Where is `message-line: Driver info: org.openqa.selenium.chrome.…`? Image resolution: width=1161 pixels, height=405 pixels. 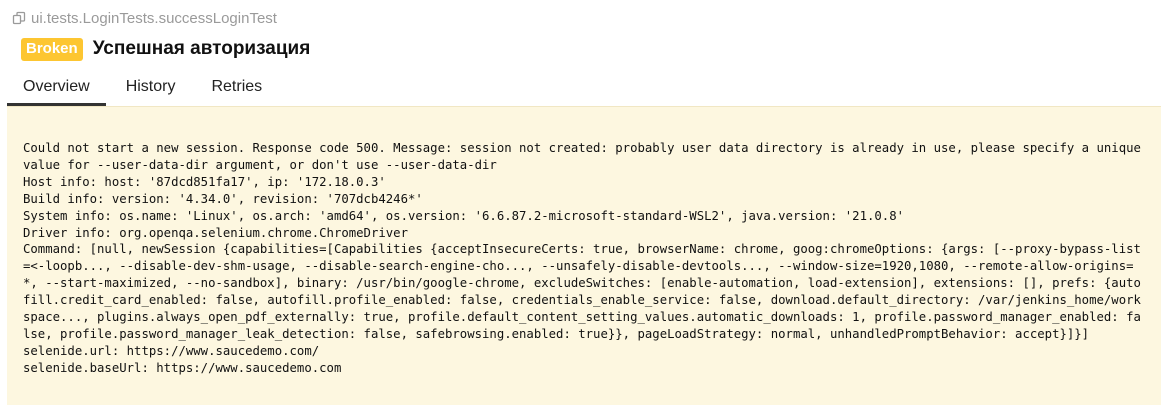
message-line: Driver info: org.openqa.selenium.chrome.… is located at coordinates (215, 232).